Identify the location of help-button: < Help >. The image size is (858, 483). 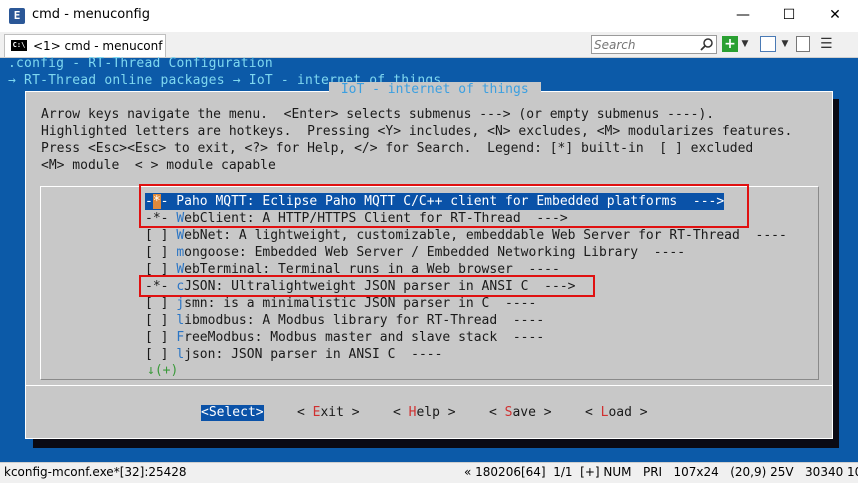
(424, 413).